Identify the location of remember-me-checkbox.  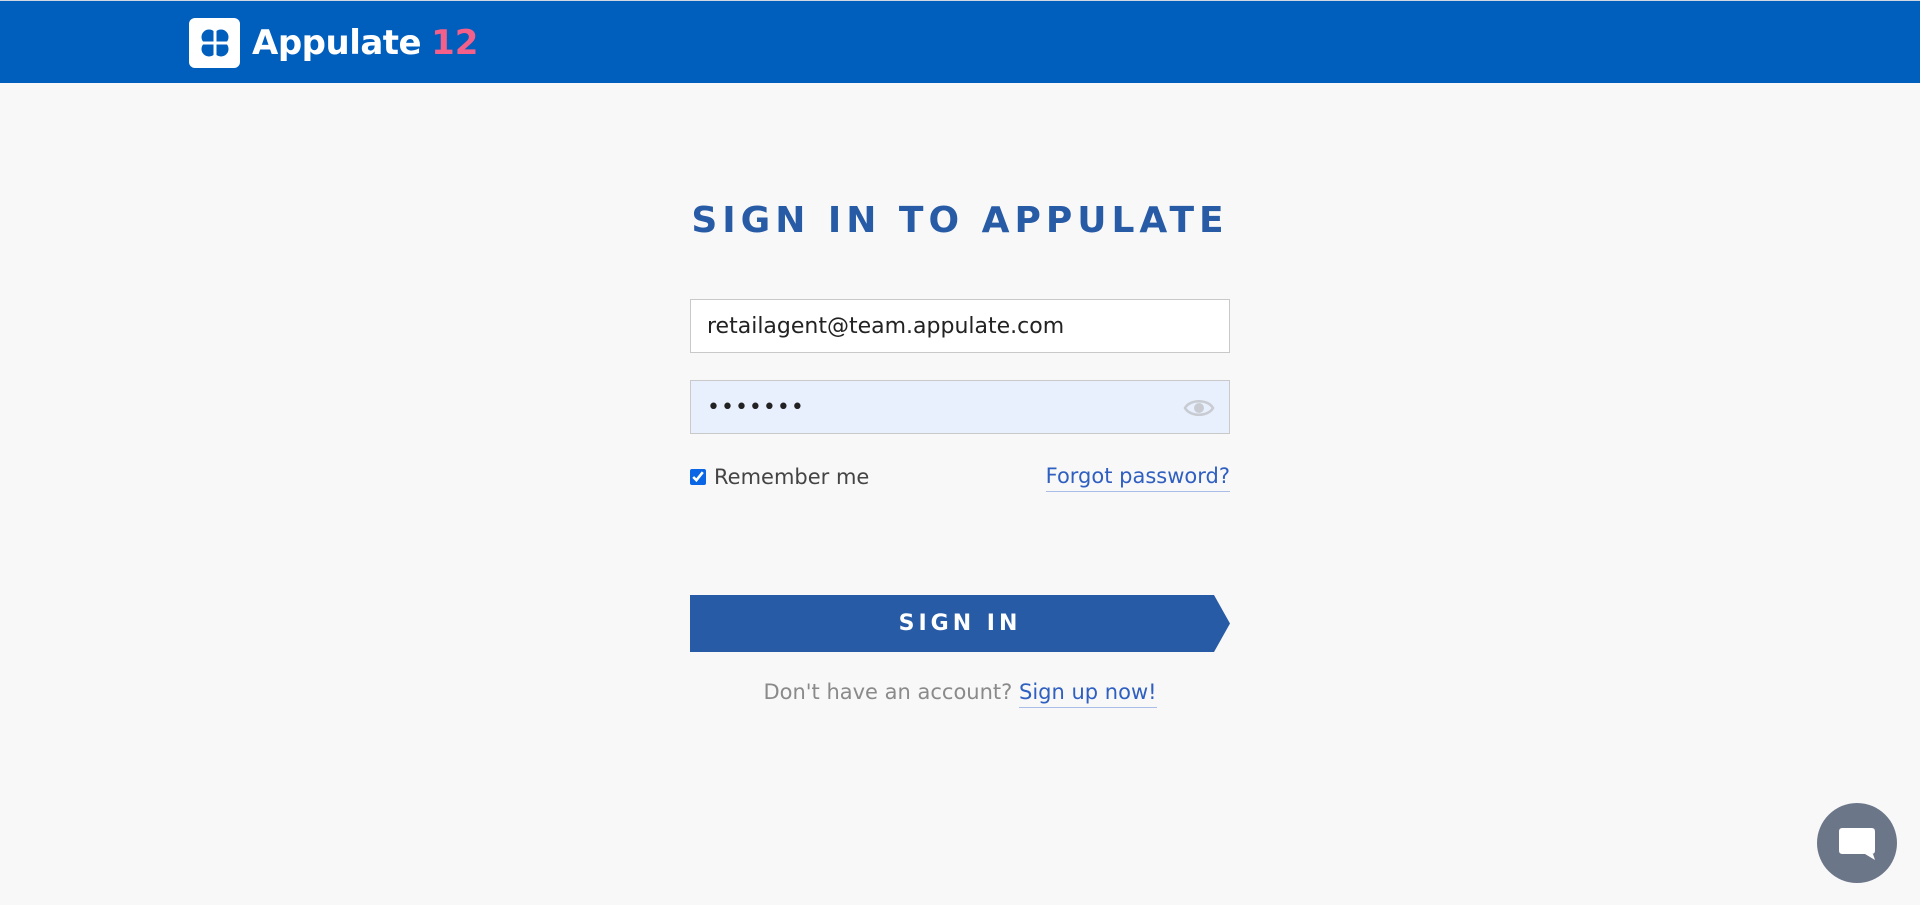
(698, 477).